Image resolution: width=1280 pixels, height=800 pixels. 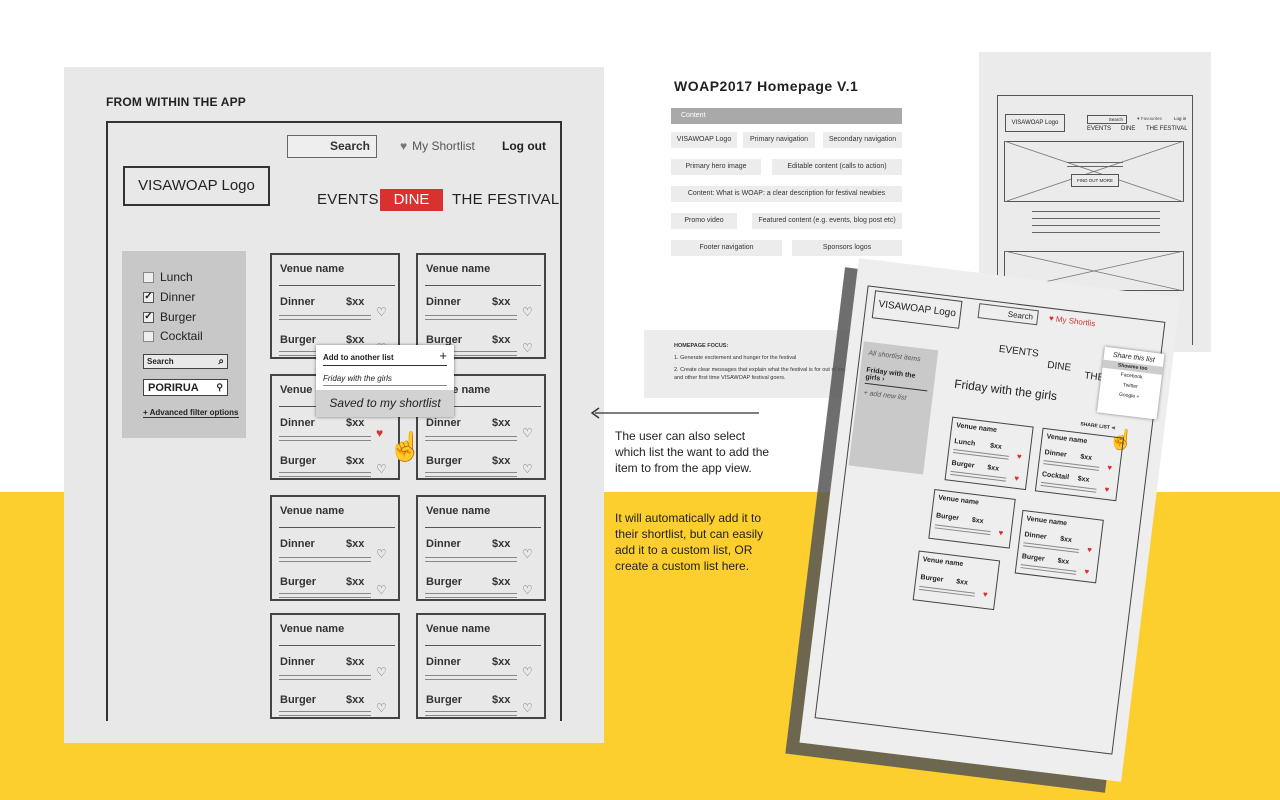 I want to click on logo: VISAWOAP Logo, so click(x=196, y=186).